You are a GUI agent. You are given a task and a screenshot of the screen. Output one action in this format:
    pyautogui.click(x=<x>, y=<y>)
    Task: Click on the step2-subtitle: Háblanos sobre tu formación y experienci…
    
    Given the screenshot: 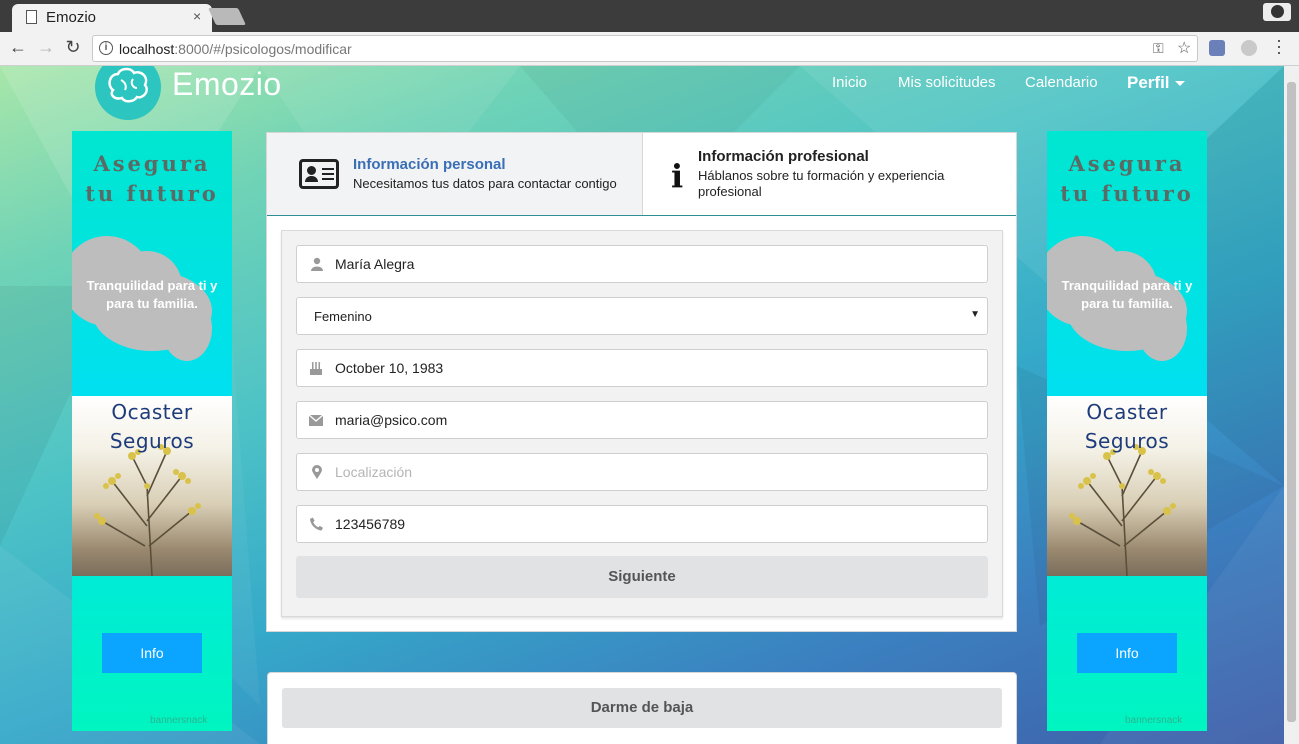 What is the action you would take?
    pyautogui.click(x=821, y=183)
    